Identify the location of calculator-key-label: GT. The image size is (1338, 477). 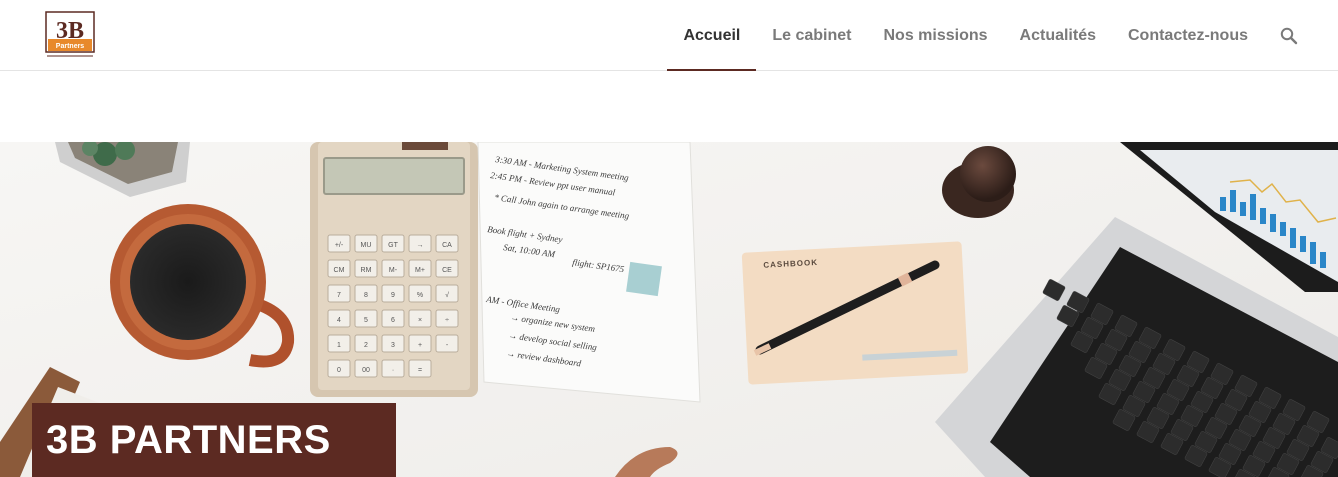
(393, 245).